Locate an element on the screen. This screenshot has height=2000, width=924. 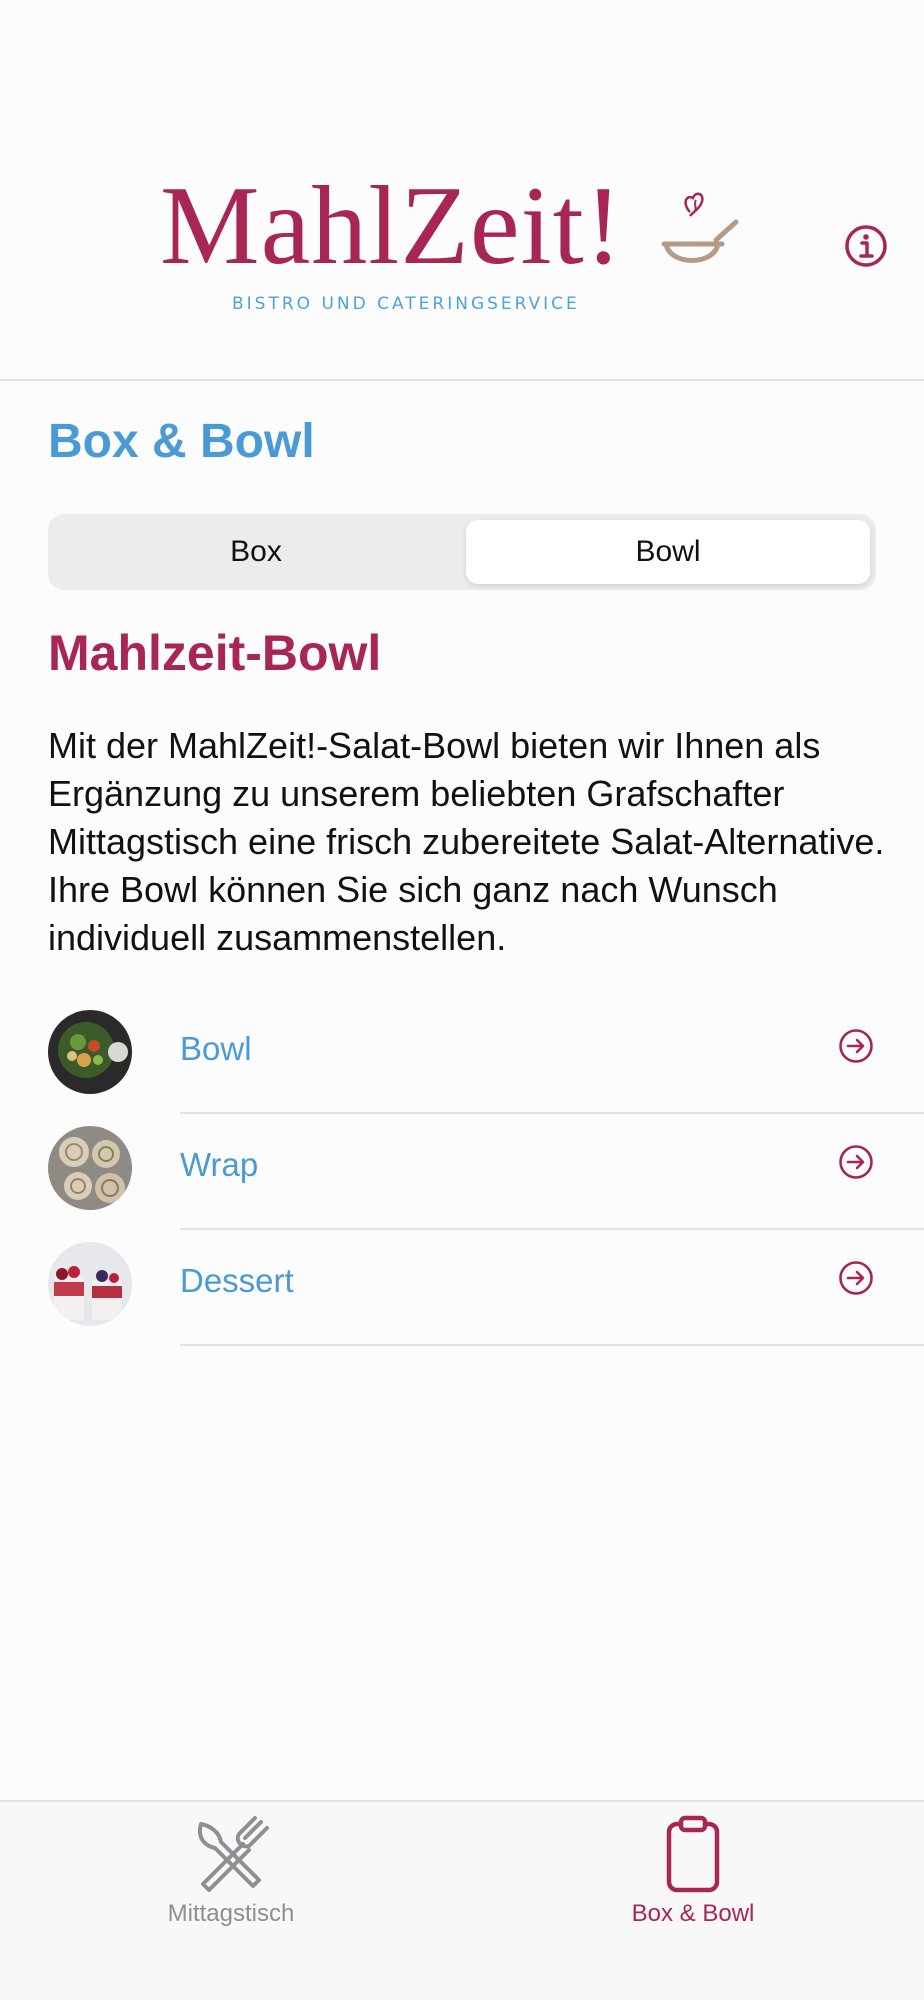
segment-box: Box is located at coordinates (256, 552).